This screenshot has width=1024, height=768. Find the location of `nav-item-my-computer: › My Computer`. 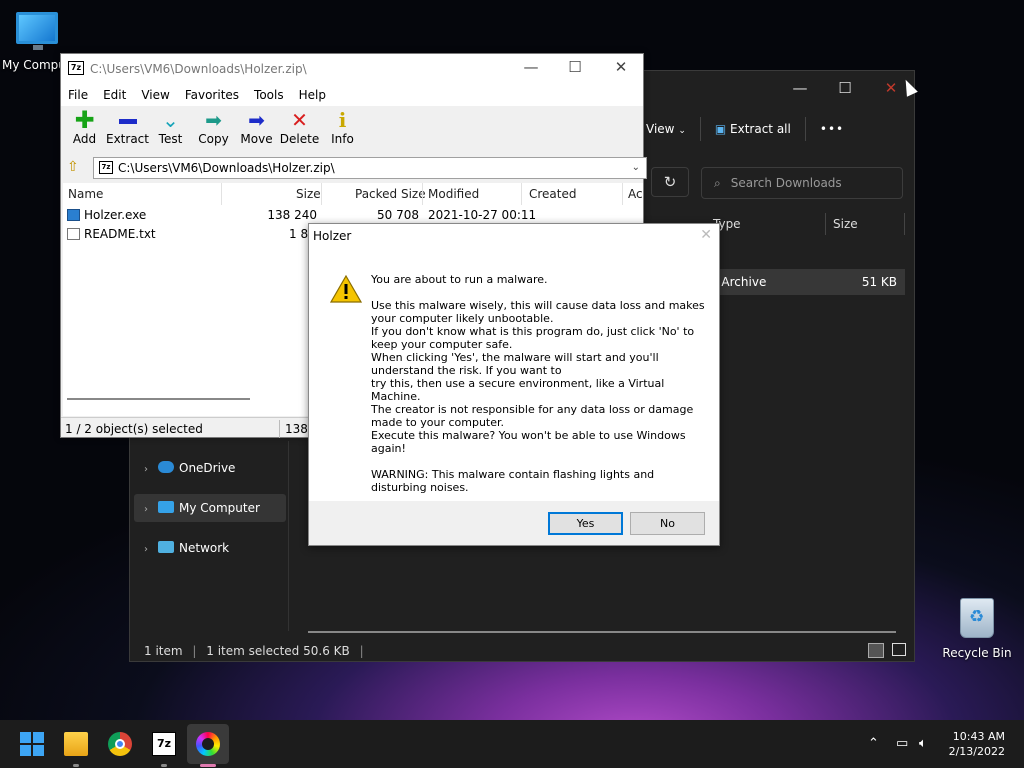

nav-item-my-computer: › My Computer is located at coordinates (210, 508).